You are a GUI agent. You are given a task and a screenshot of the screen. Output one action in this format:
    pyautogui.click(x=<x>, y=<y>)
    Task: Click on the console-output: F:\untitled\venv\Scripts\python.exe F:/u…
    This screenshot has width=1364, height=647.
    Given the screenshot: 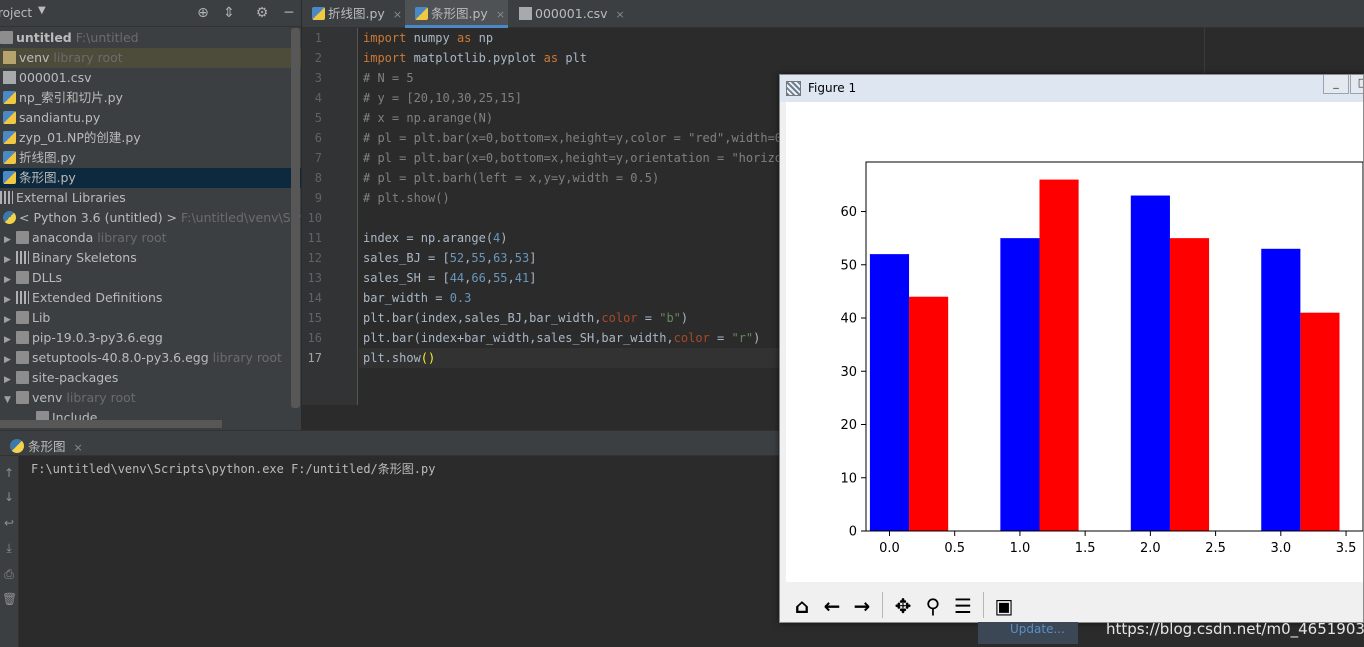 What is the action you would take?
    pyautogui.click(x=233, y=469)
    